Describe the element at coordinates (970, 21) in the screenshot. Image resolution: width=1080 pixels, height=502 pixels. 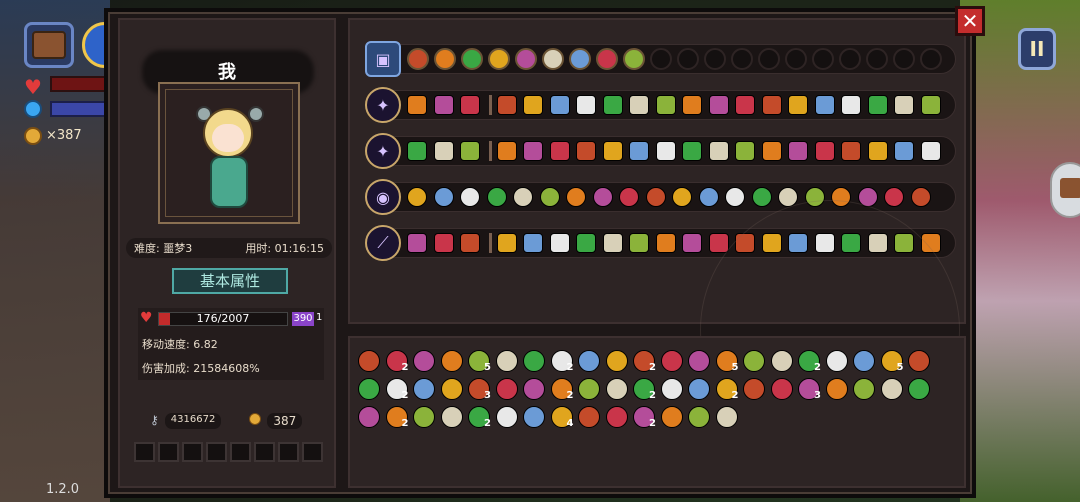
I see `close-button: ✕` at that location.